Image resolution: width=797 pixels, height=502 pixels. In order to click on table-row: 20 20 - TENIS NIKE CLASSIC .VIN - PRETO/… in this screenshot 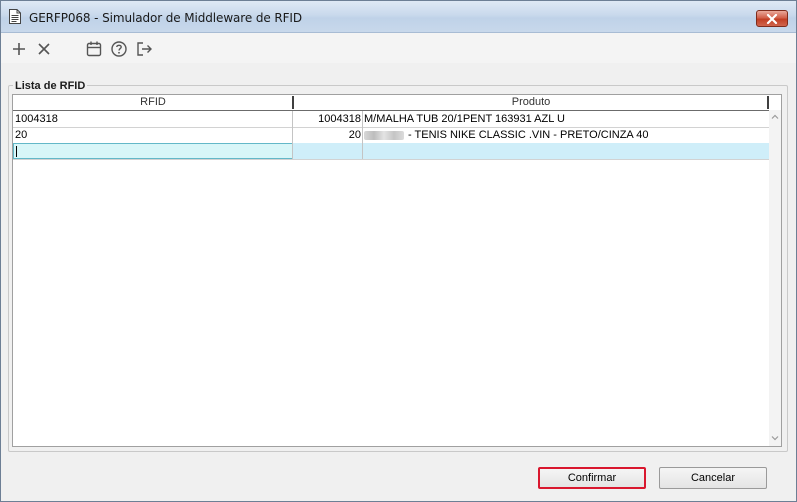, I will do `click(391, 135)`.